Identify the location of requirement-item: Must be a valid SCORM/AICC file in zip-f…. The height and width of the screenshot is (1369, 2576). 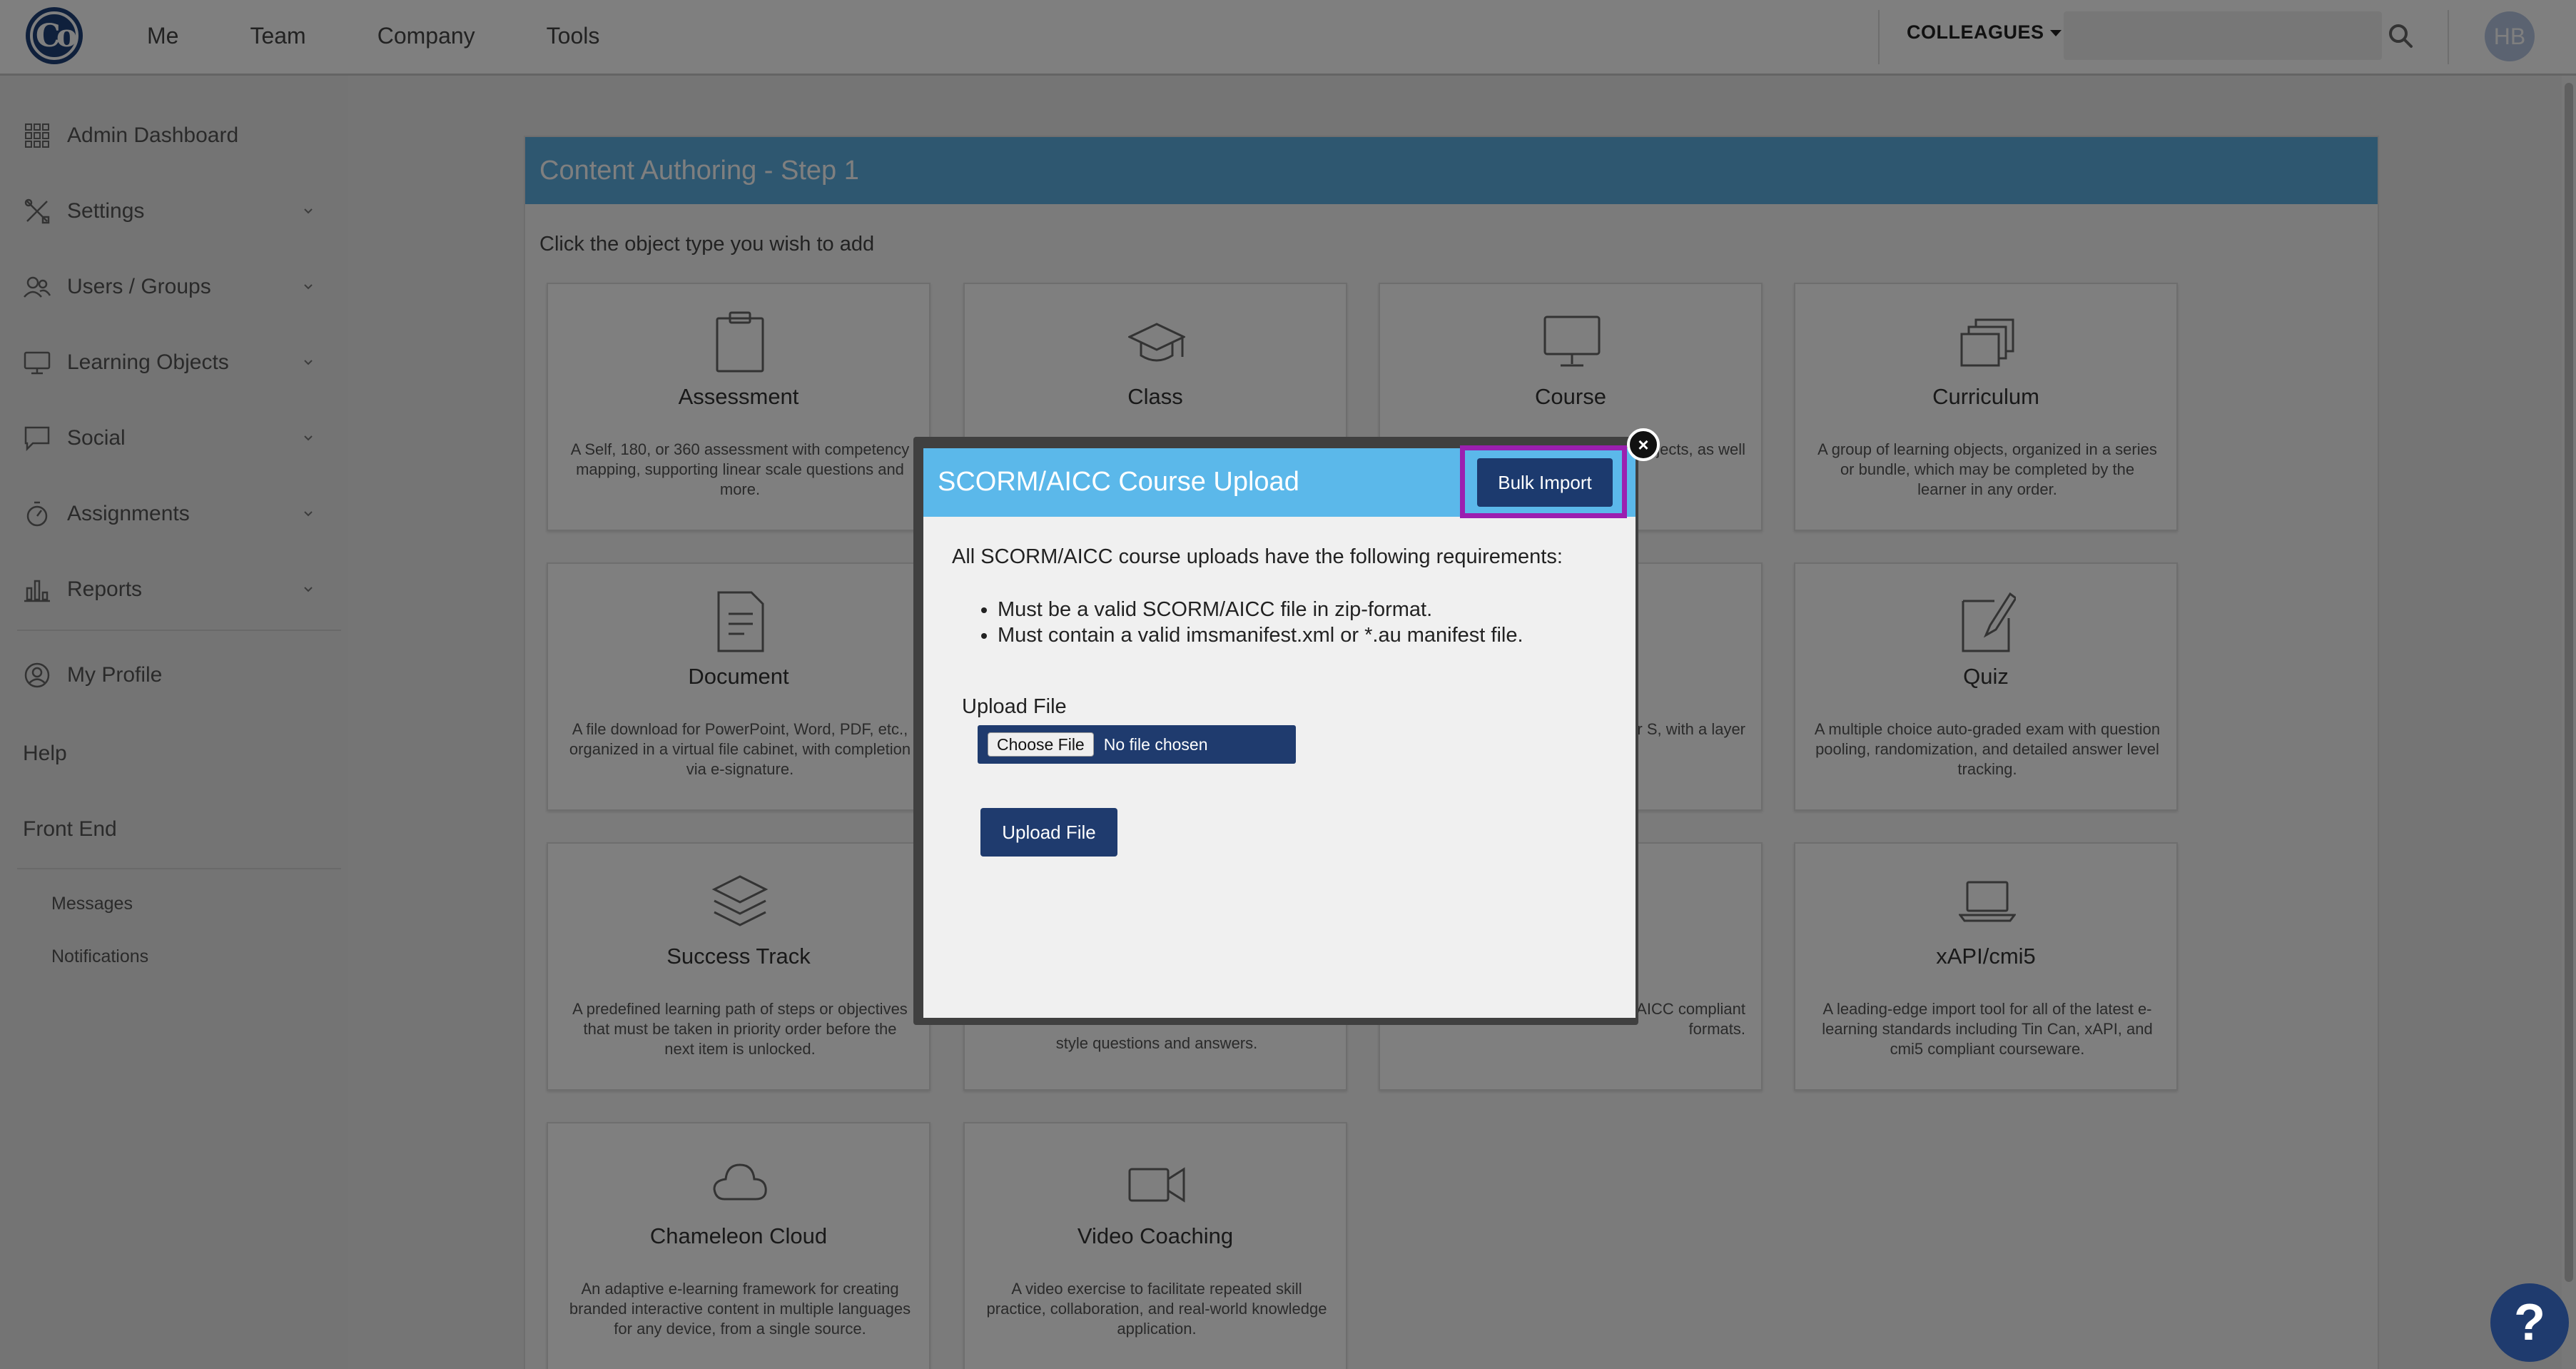
(1260, 609).